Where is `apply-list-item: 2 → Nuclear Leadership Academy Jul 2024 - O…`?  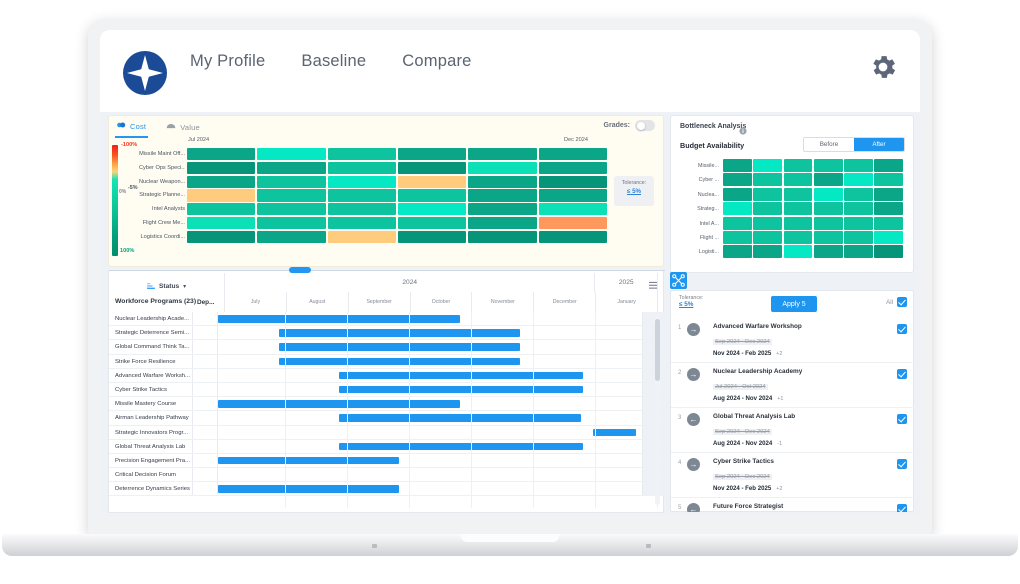
apply-list-item: 2 → Nuclear Leadership Academy Jul 2024 - O… is located at coordinates (793, 385).